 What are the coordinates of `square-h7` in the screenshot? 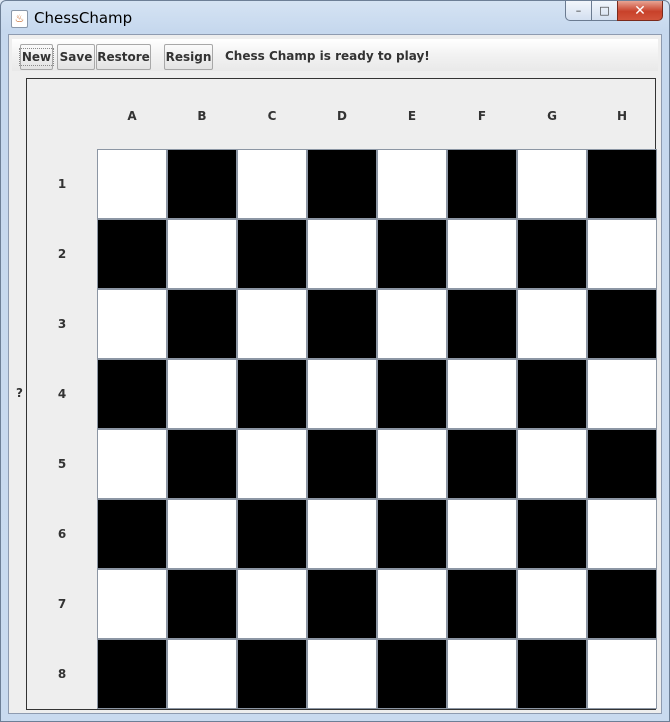 It's located at (622, 604).